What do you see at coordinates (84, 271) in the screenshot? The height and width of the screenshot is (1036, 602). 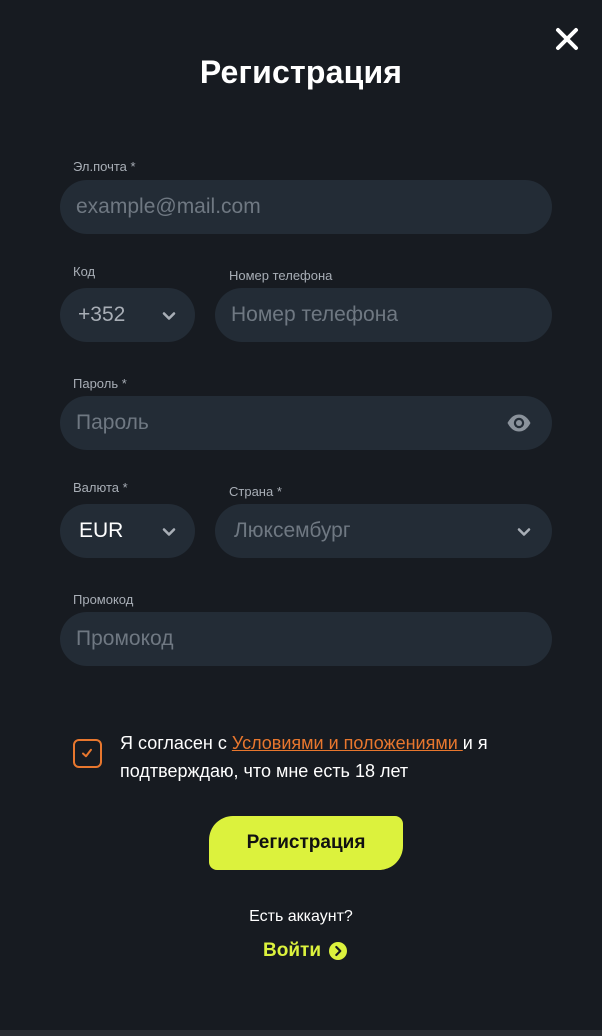 I see `code-label: Код` at bounding box center [84, 271].